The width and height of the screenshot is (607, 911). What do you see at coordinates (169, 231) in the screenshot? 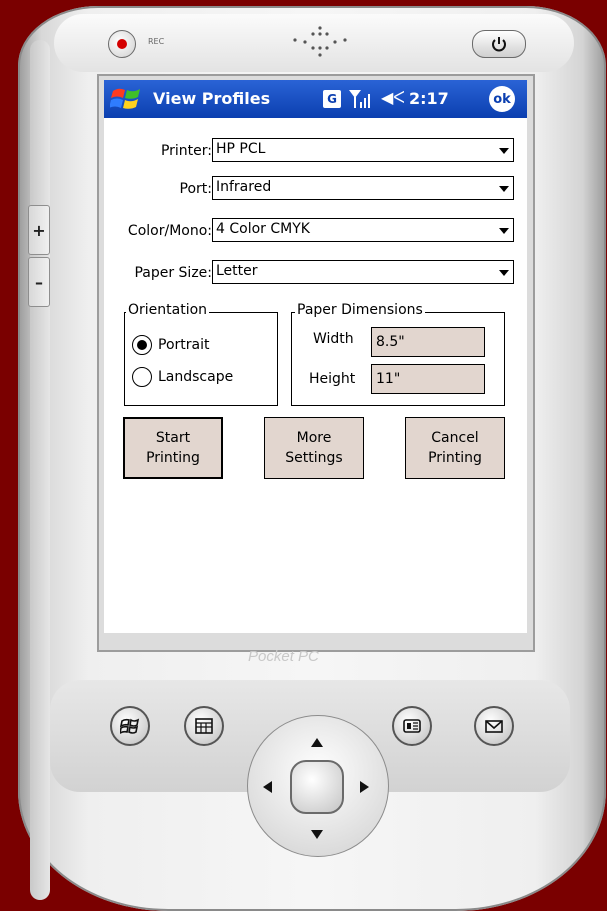
I see `color-mono-label: Color/Mono:` at bounding box center [169, 231].